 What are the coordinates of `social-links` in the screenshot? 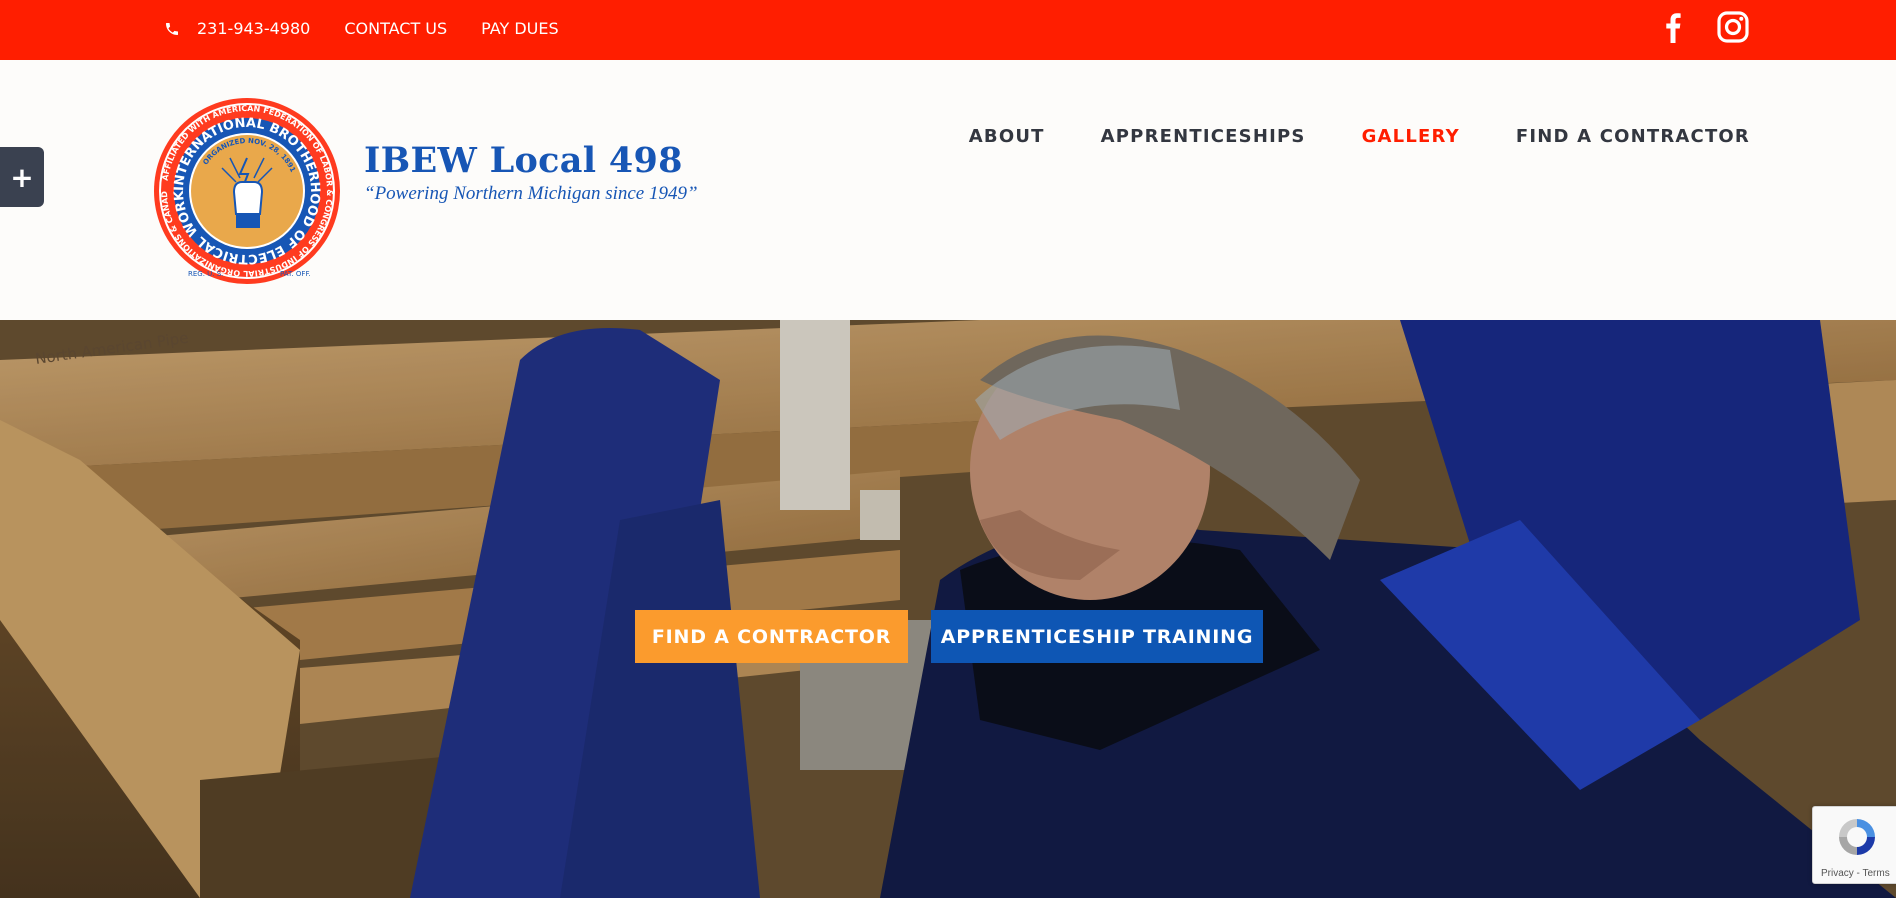 It's located at (1703, 27).